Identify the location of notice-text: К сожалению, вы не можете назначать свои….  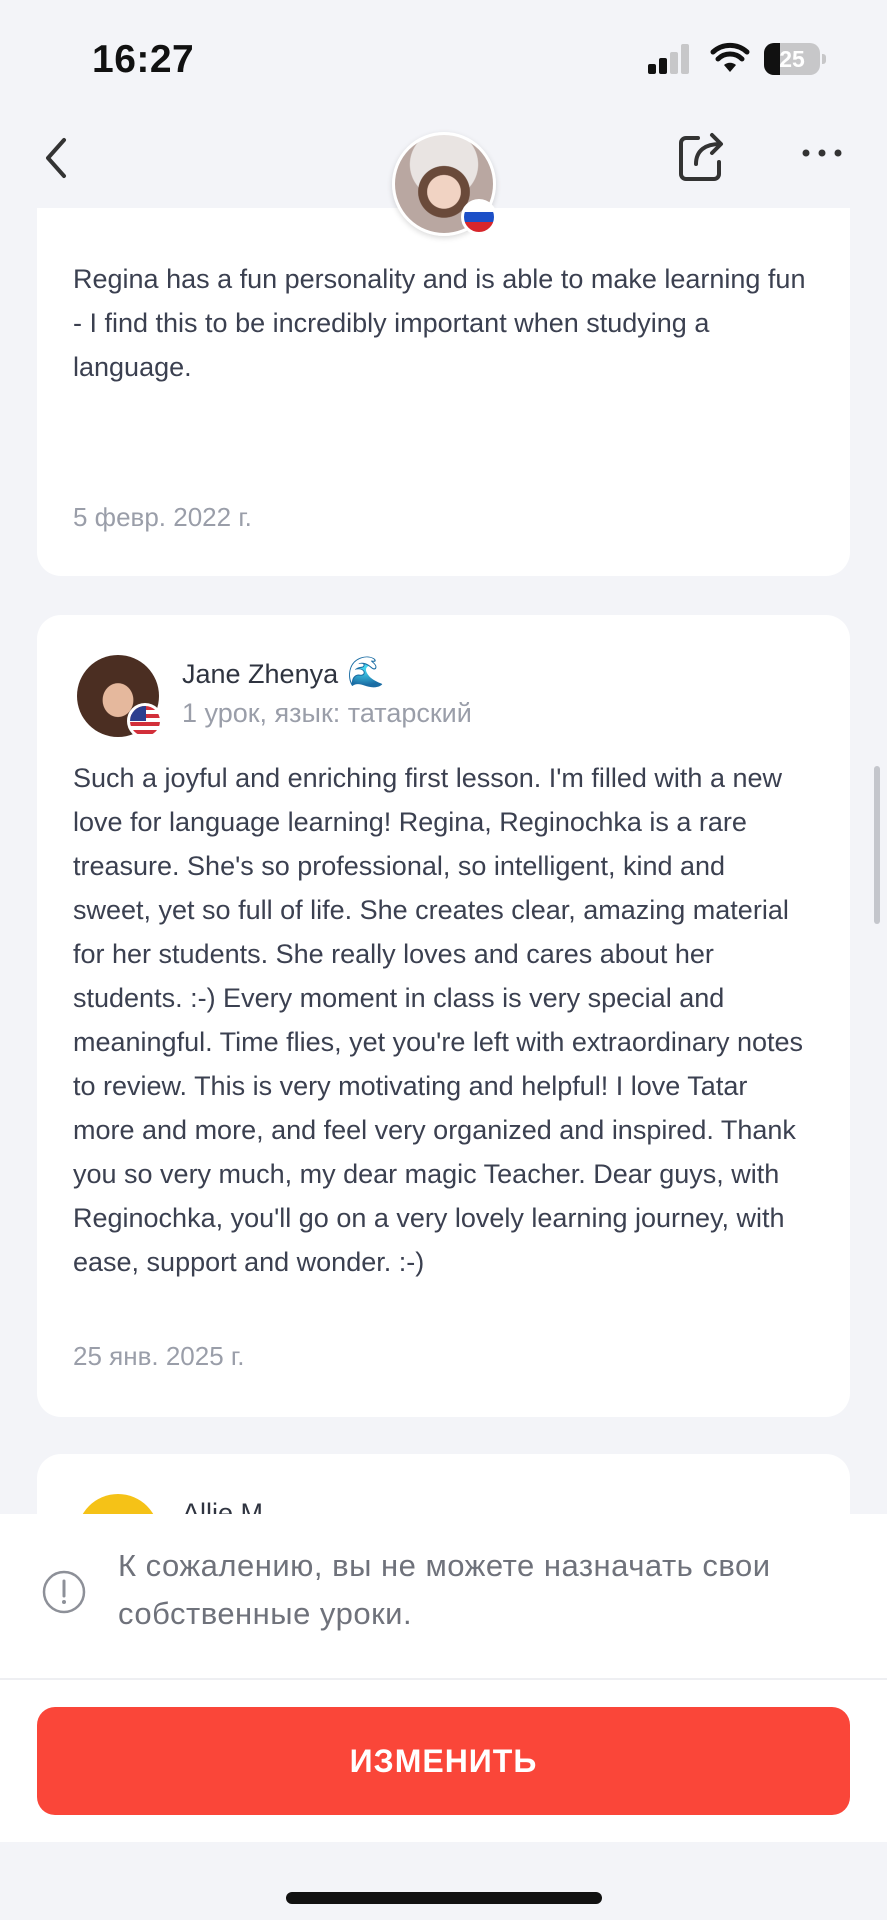
(444, 1589).